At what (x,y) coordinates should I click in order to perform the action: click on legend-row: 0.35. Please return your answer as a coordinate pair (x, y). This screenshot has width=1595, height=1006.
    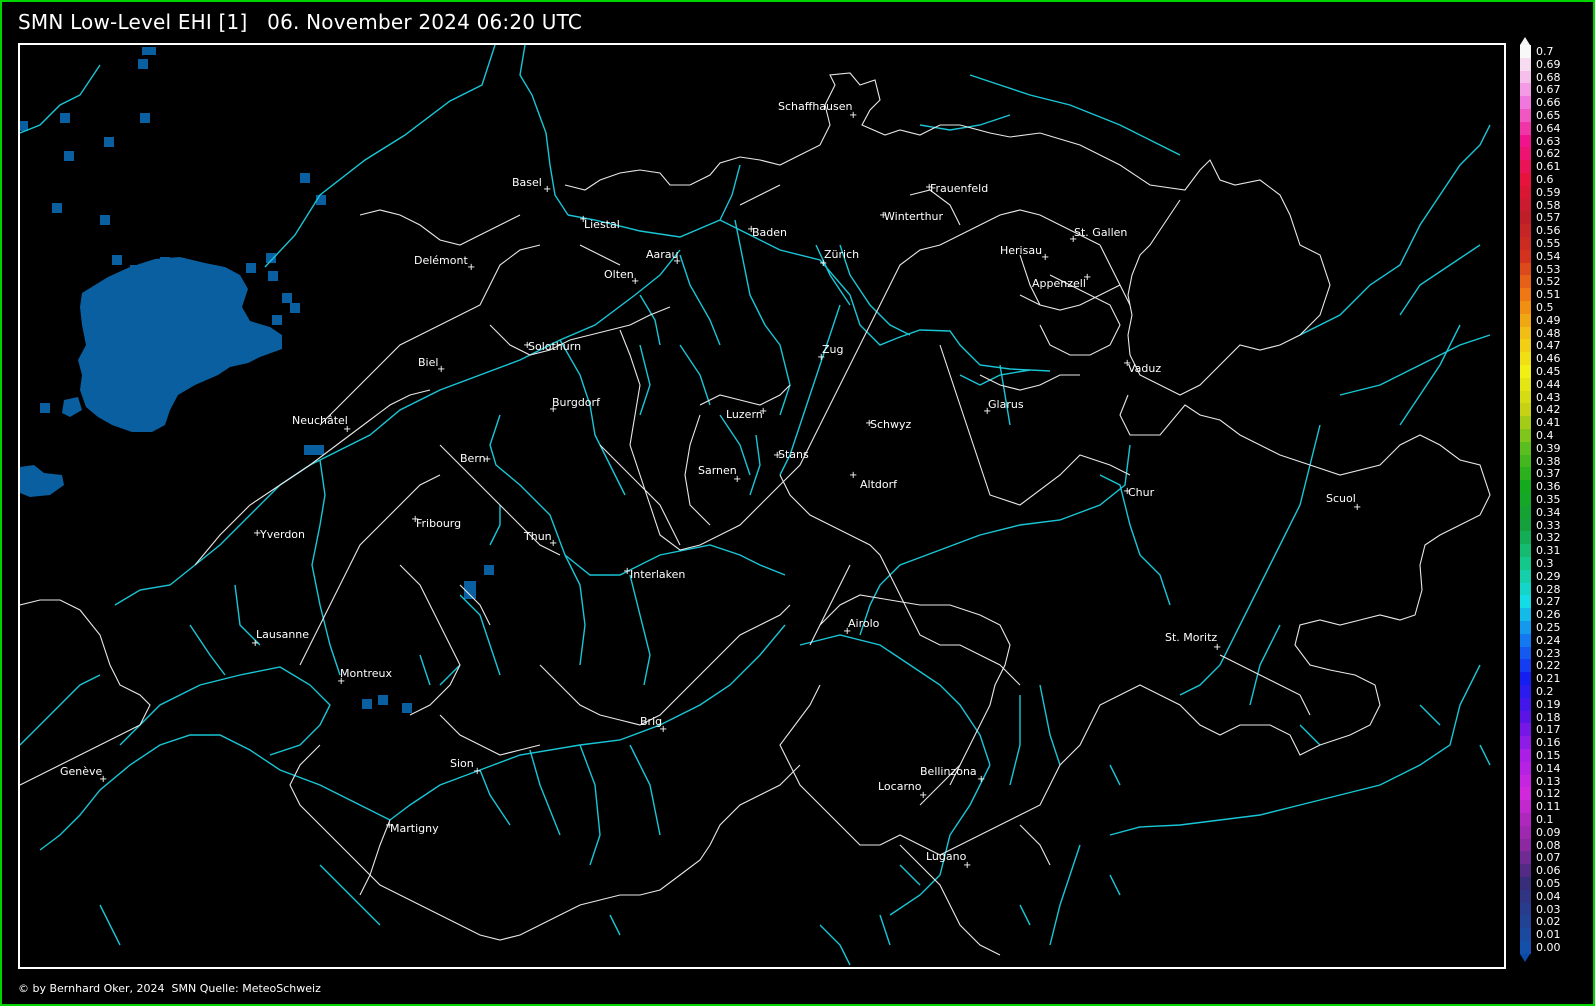
    Looking at the image, I should click on (1555, 499).